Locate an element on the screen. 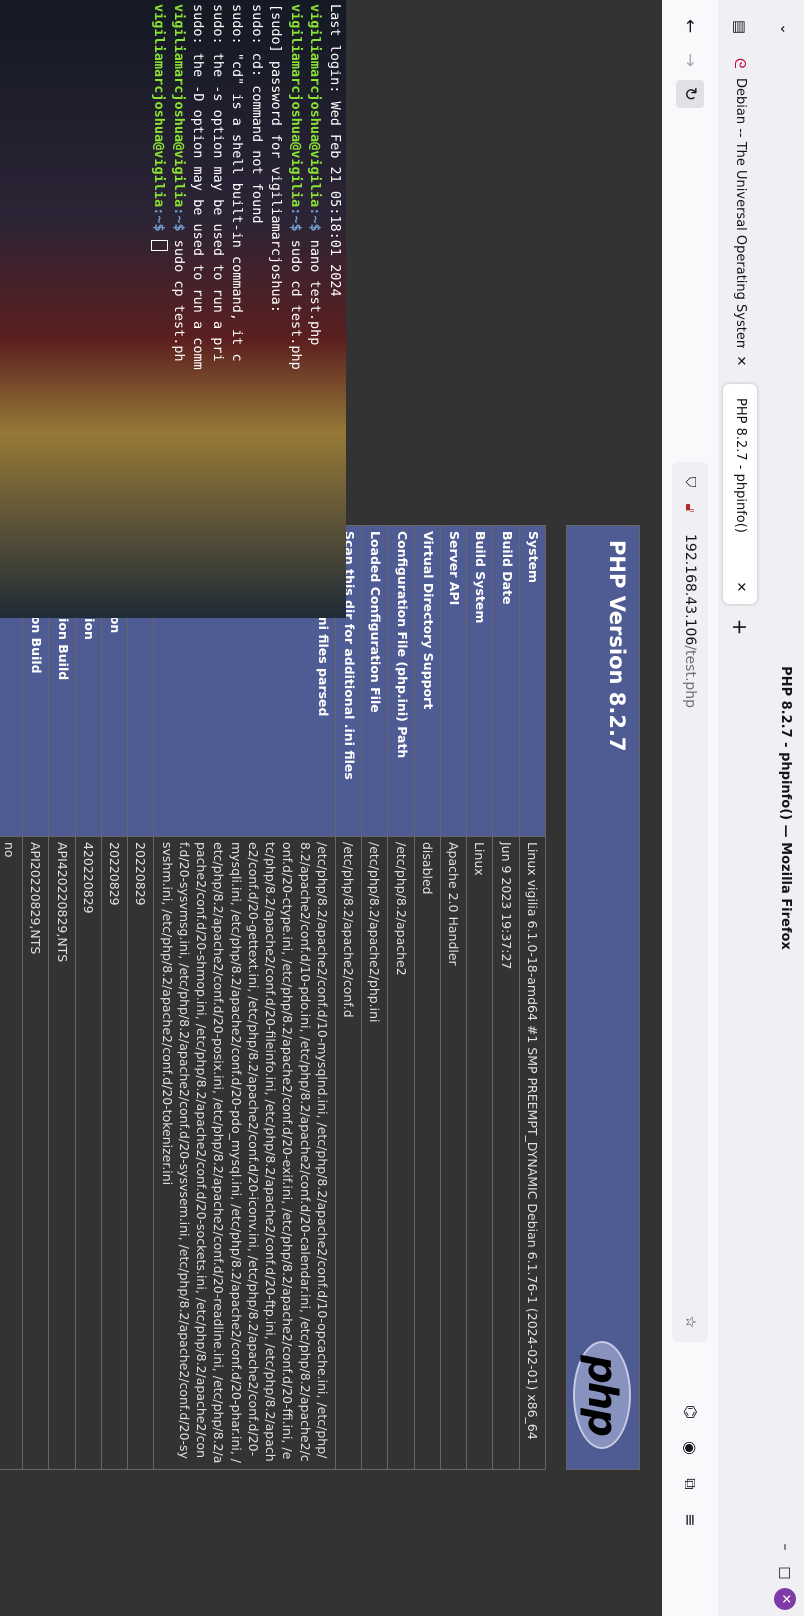 The height and width of the screenshot is (1616, 804). back-arrow-icon: ← is located at coordinates (690, 26).